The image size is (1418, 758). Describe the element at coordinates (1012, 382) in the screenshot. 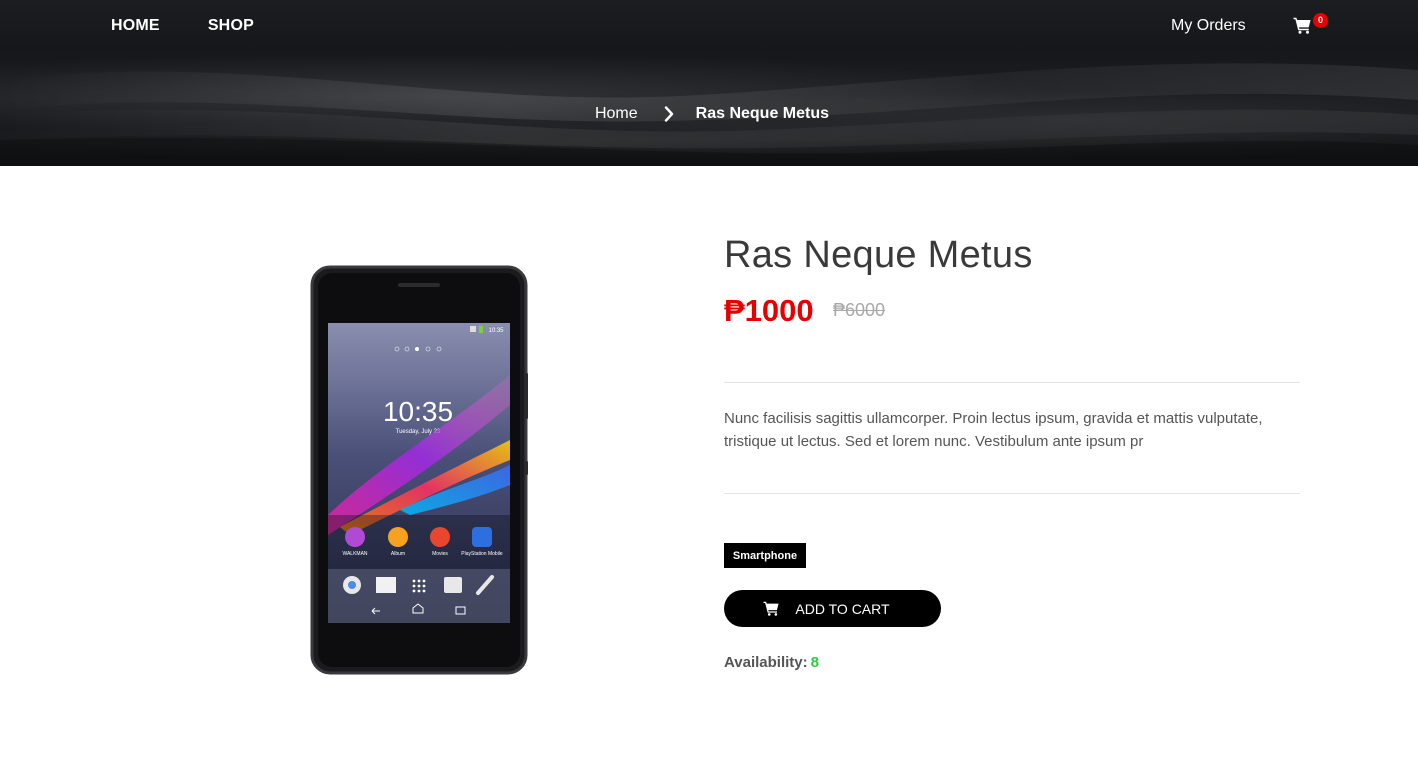

I see `divider-top` at that location.